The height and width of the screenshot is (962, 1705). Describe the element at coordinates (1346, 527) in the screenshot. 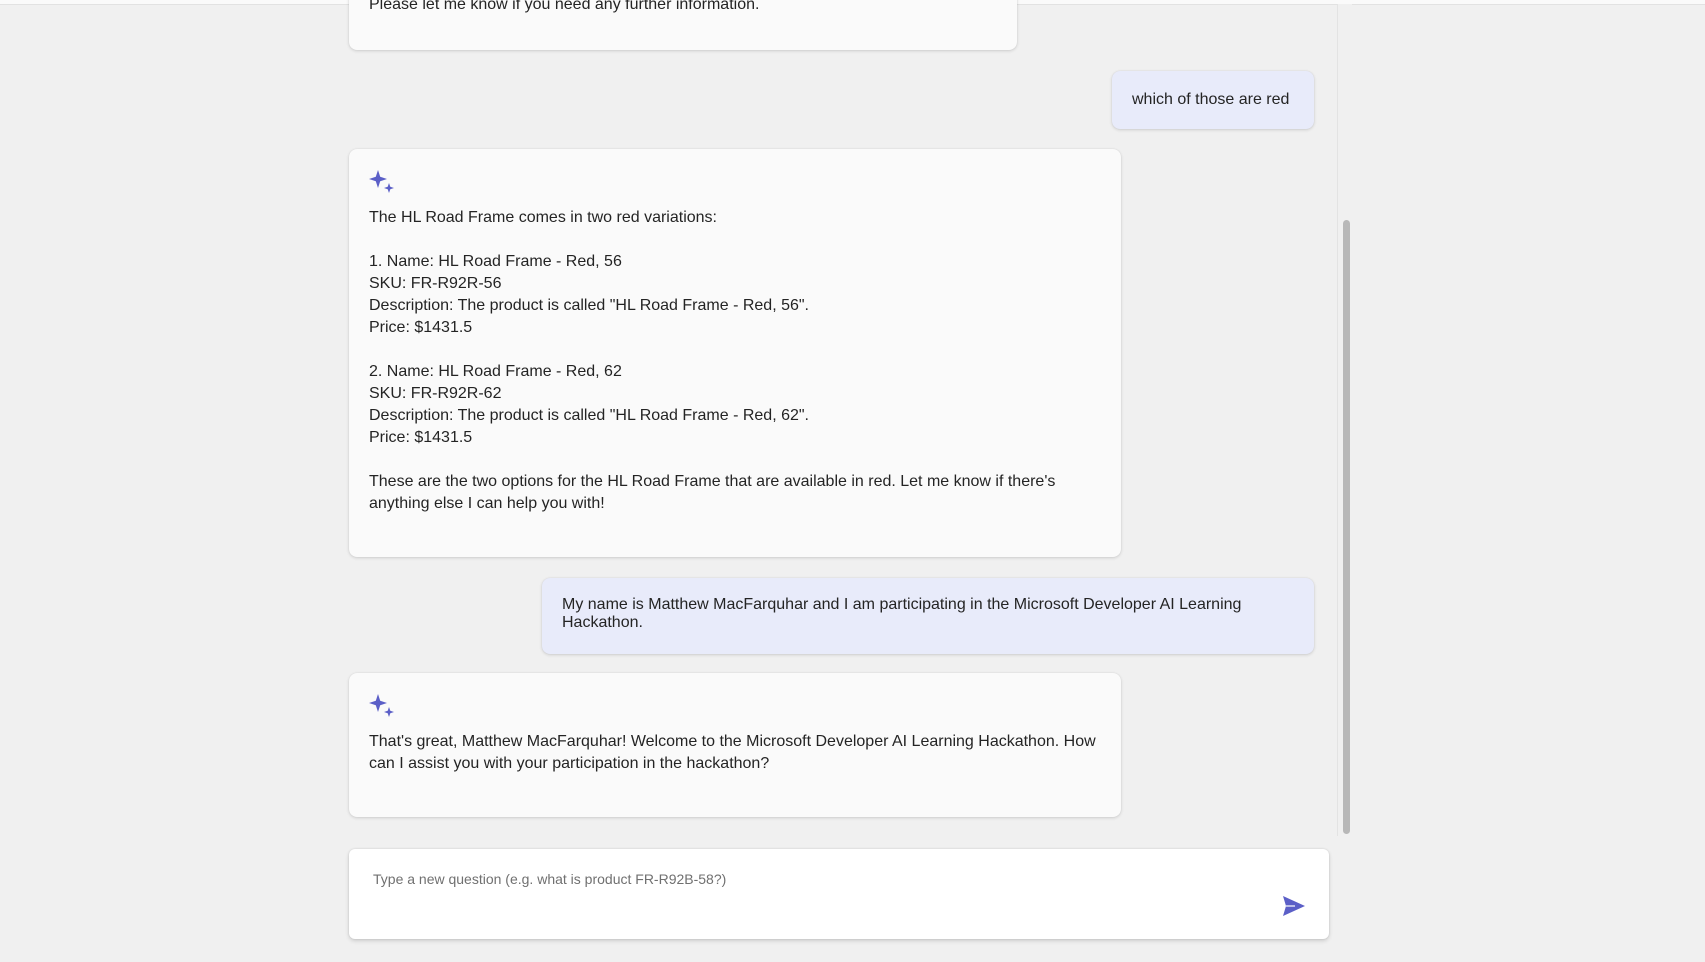

I see `scrollbar-thumb` at that location.